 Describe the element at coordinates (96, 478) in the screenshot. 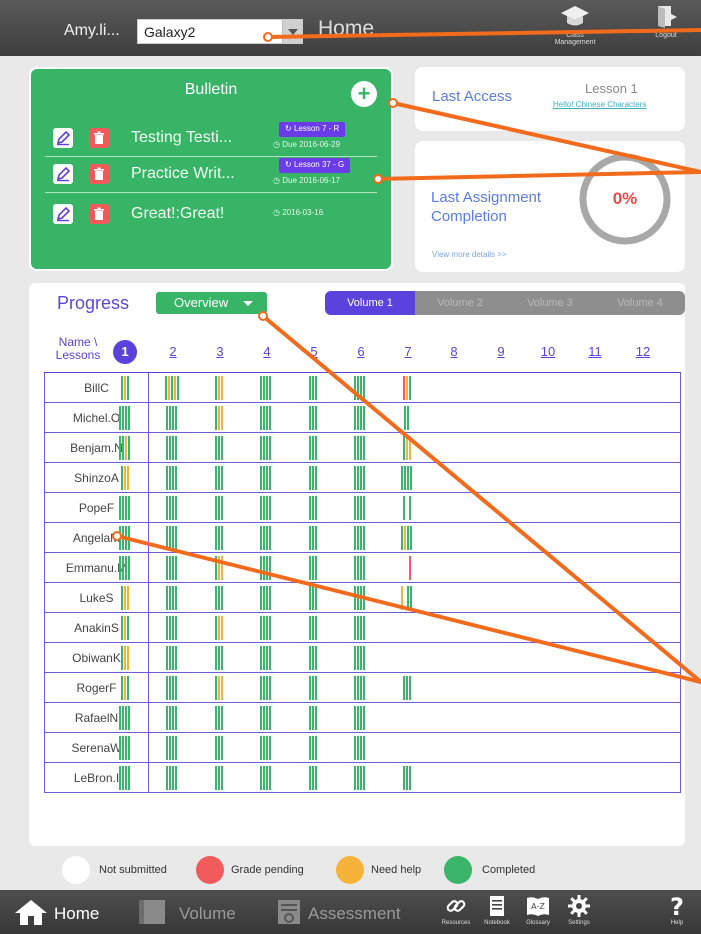

I see `student-name: ShinzoA` at that location.